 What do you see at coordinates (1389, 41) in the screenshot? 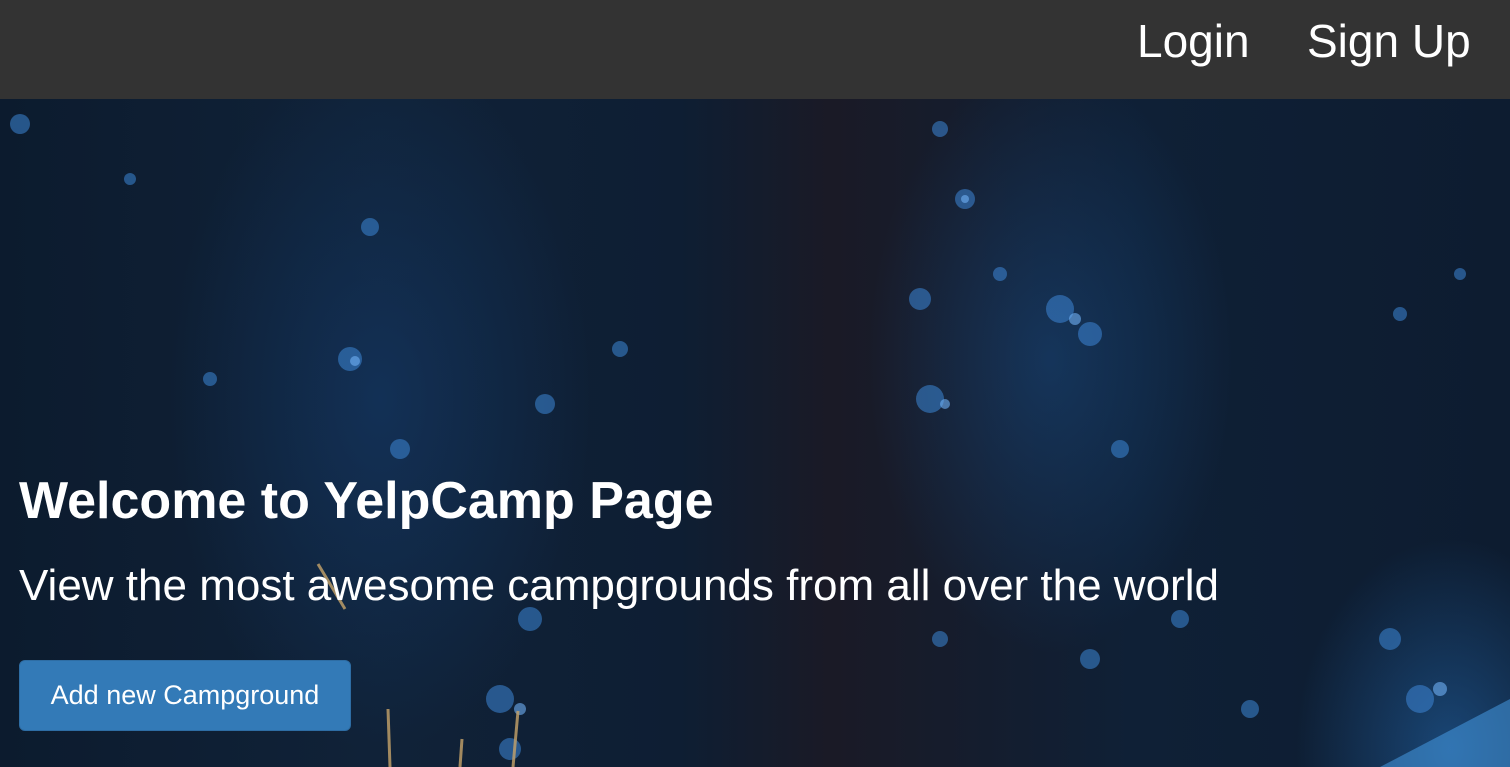
I see `signup-link: Sign Up` at bounding box center [1389, 41].